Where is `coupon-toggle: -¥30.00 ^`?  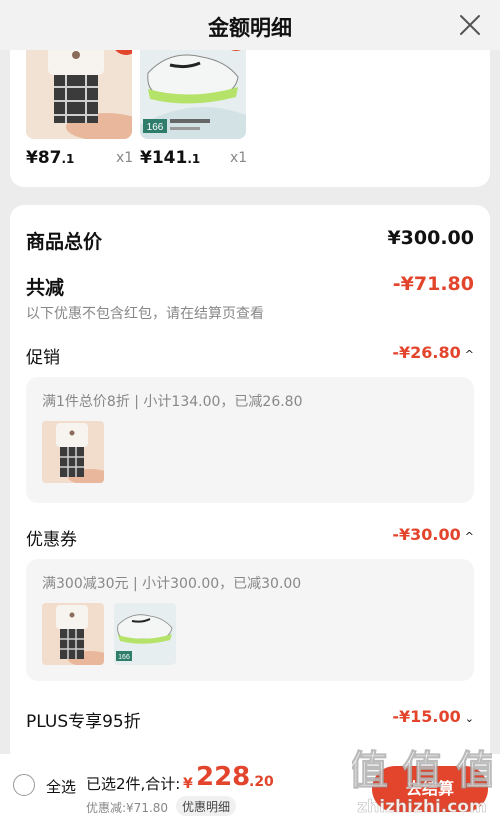
coupon-toggle: -¥30.00 ^ is located at coordinates (433, 534).